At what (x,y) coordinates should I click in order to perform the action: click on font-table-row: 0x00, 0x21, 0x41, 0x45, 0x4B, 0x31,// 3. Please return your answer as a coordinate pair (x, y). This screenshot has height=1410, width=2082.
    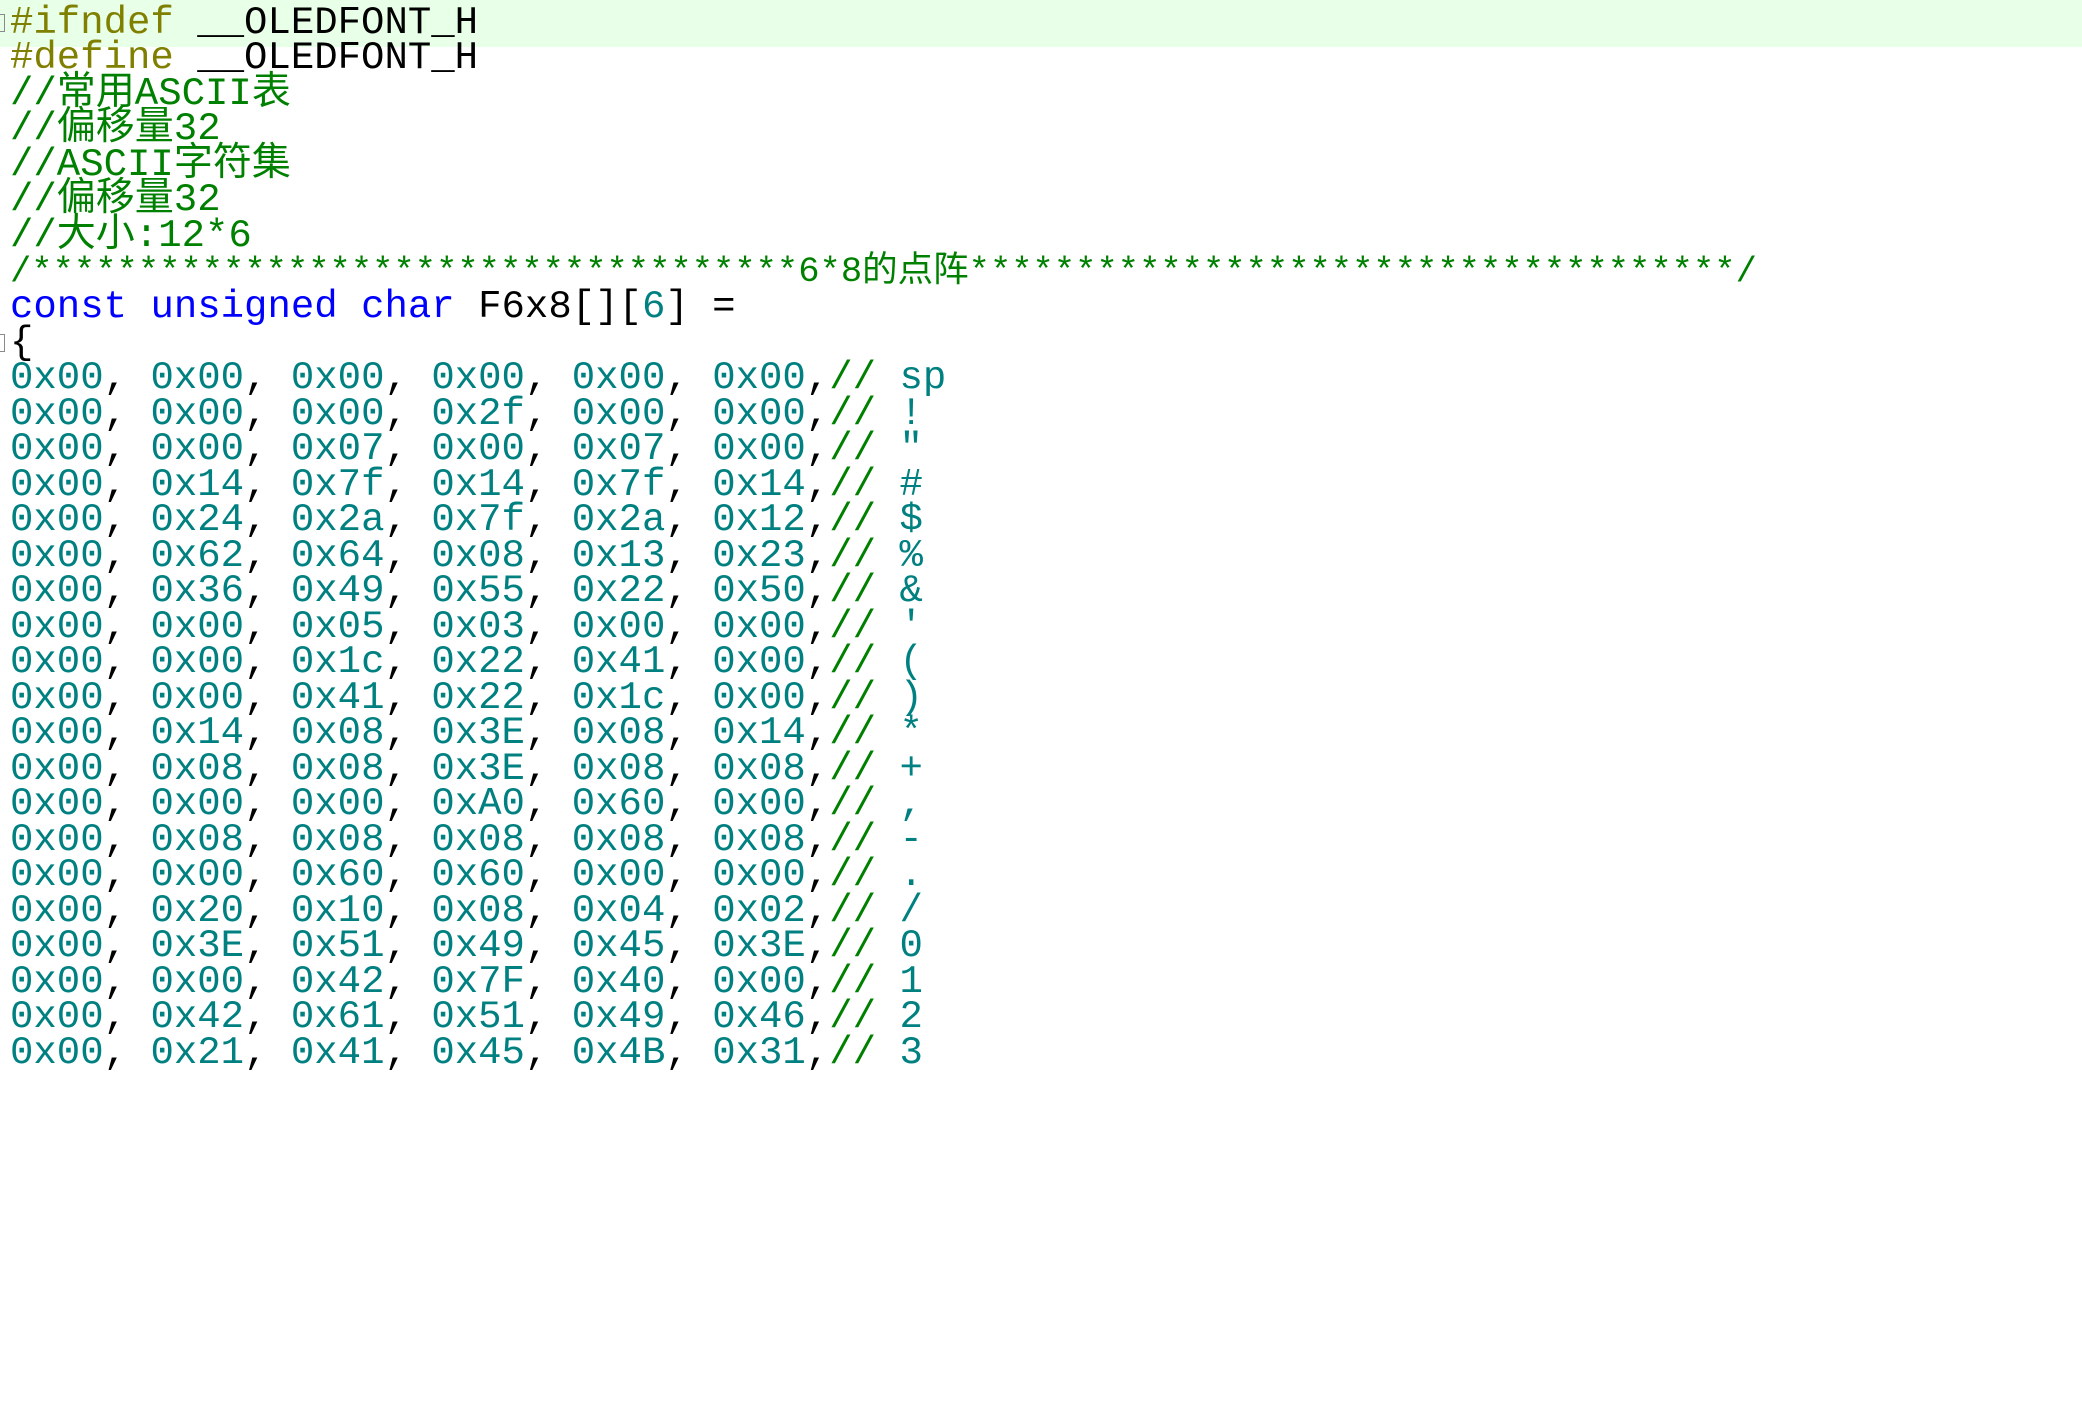
    Looking at the image, I should click on (1041, 1053).